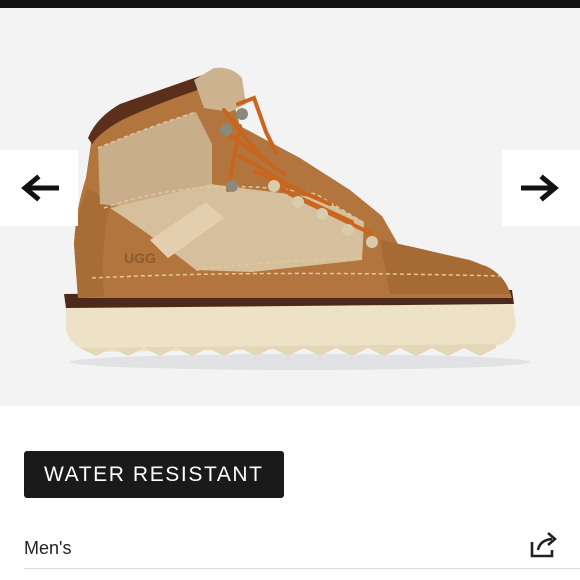  I want to click on arrow-right-icon, so click(540, 188).